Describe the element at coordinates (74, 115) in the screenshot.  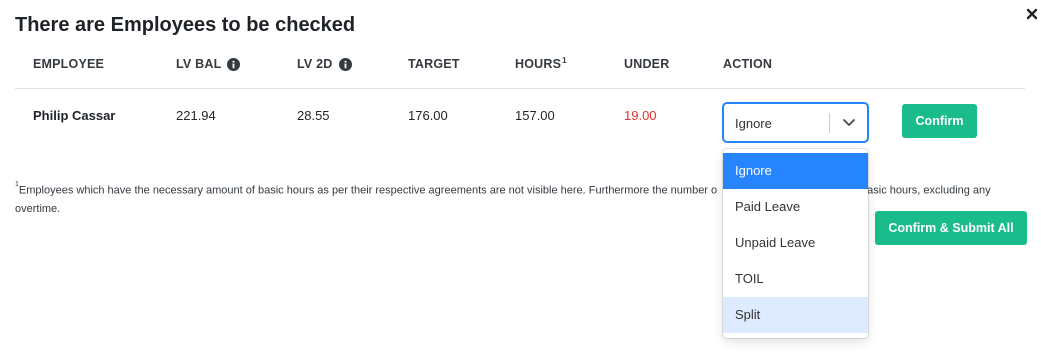
I see `cell-employee: Philip Cassar` at that location.